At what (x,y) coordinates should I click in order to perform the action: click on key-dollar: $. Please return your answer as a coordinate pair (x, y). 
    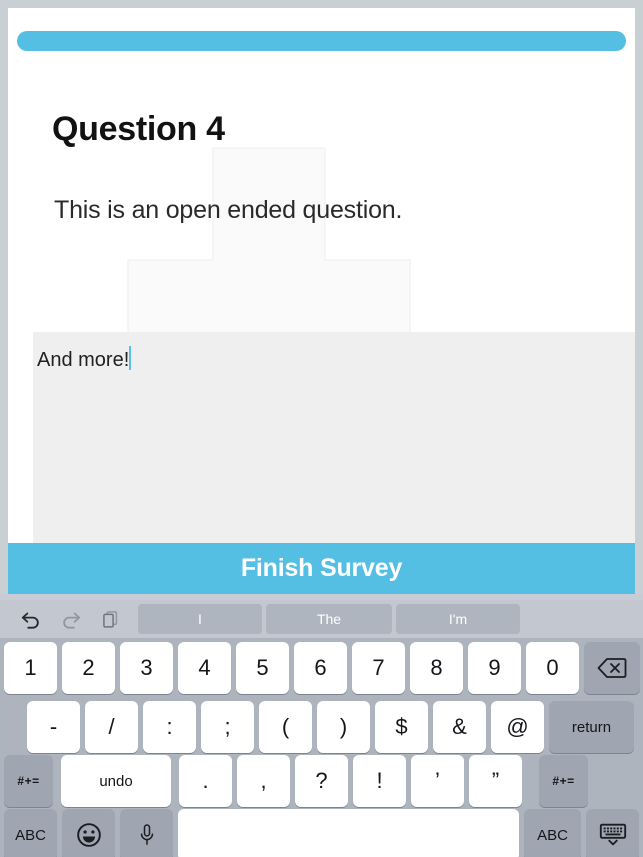
    Looking at the image, I should click on (401, 727).